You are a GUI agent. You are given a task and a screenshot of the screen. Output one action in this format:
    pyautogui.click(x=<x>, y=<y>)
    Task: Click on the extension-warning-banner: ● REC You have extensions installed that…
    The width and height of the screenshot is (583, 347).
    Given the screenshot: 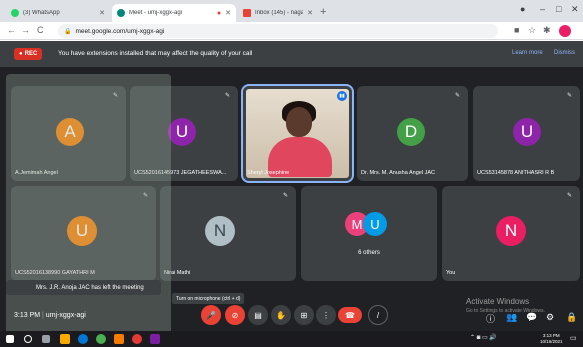 What is the action you would take?
    pyautogui.click(x=291, y=54)
    